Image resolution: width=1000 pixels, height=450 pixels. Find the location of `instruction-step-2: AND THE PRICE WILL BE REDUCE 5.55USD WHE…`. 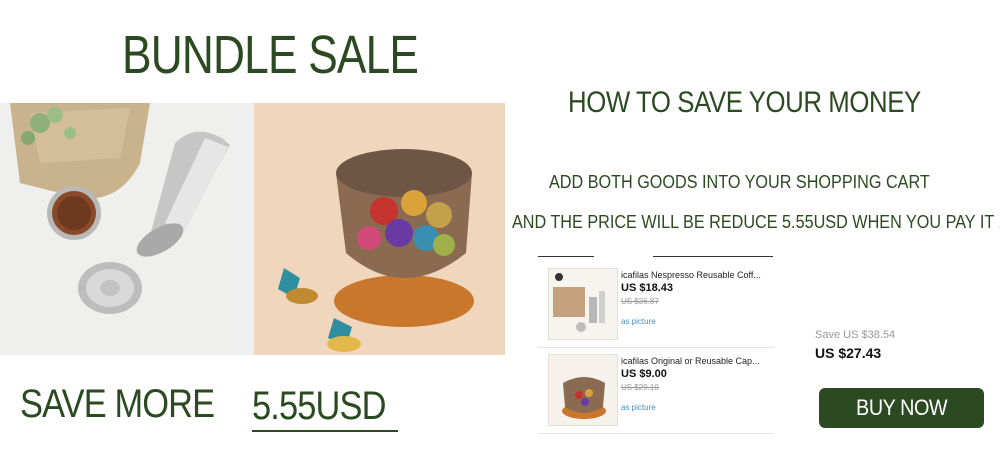

instruction-step-2: AND THE PRICE WILL BE REDUCE 5.55USD WHE… is located at coordinates (756, 222).